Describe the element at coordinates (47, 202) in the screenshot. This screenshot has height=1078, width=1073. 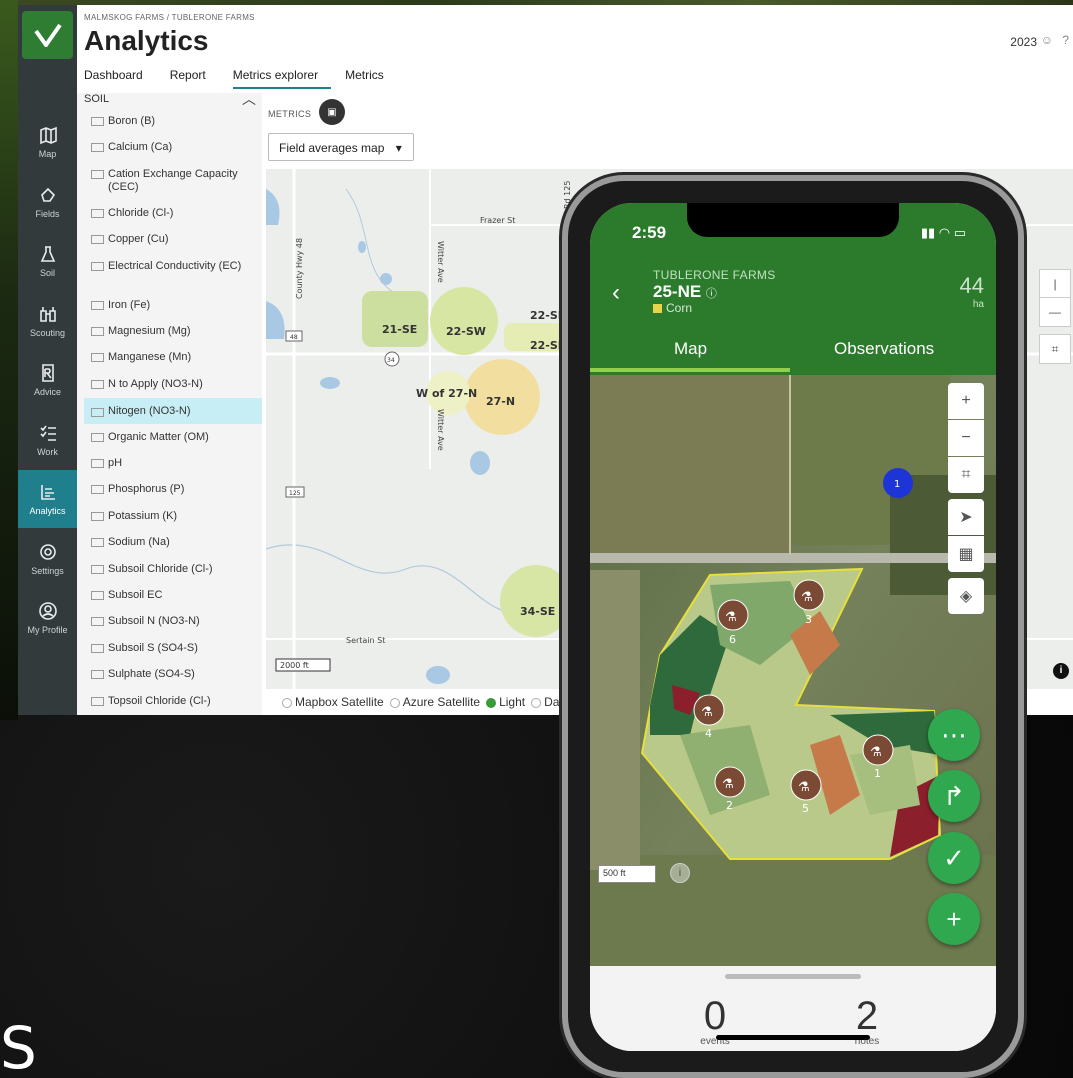
I see `sidebar-item-fields: Fields` at that location.